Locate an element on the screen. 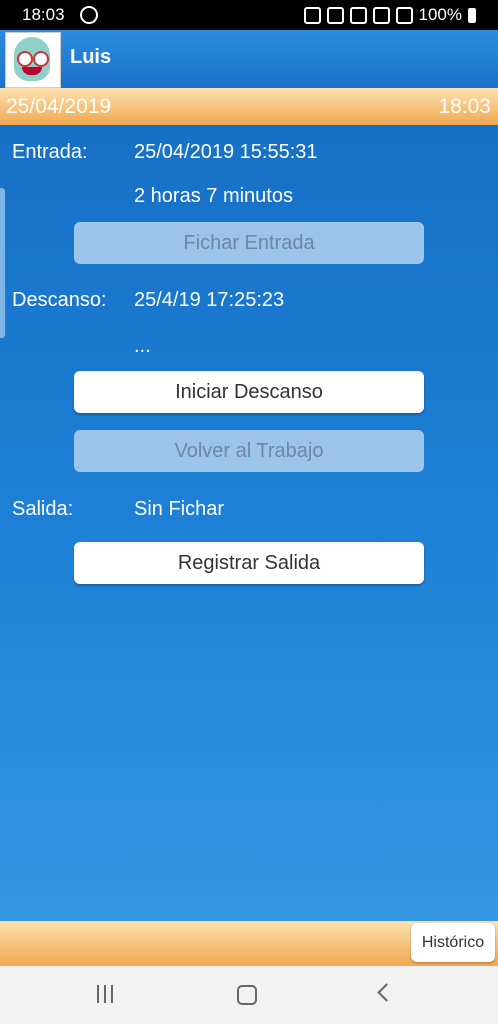  app-header: Luis is located at coordinates (249, 59).